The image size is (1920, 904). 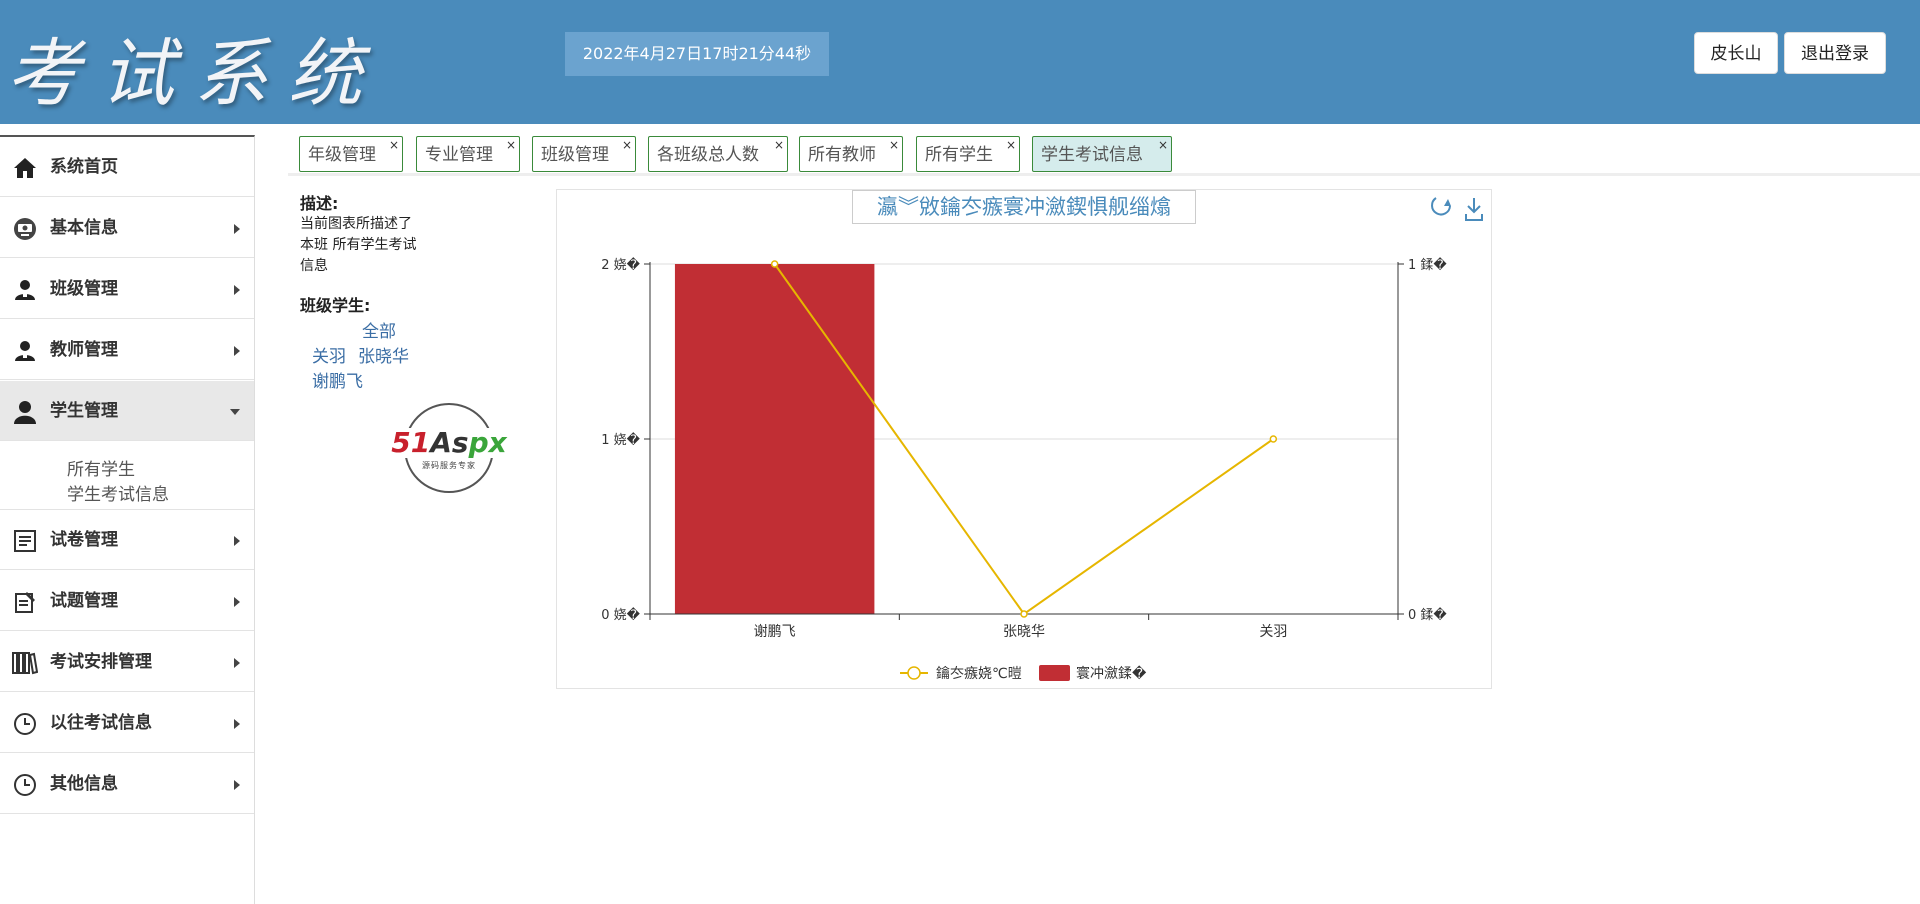 I want to click on tab-grade-management: 年级管理 ×, so click(x=351, y=154).